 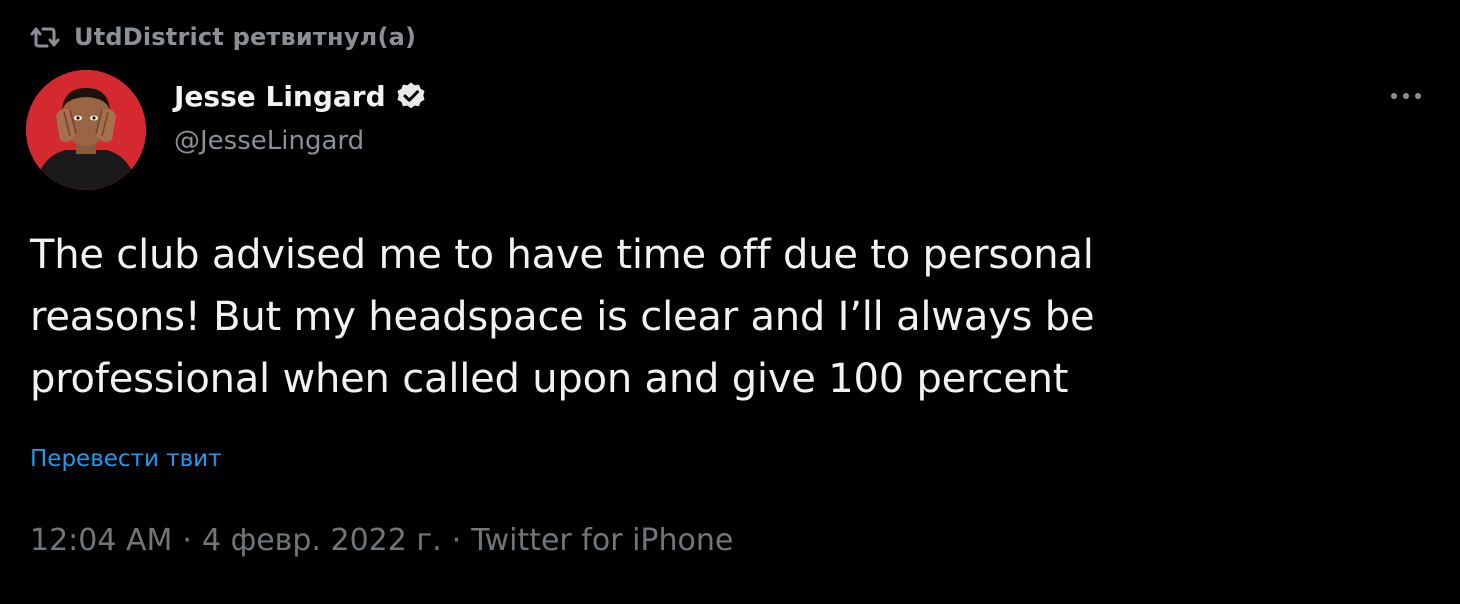 What do you see at coordinates (300, 141) in the screenshot?
I see `author-handle: @JesseLingard` at bounding box center [300, 141].